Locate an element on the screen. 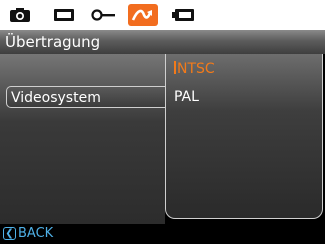 Image resolution: width=325 pixels, height=244 pixels. key-icon is located at coordinates (103, 15).